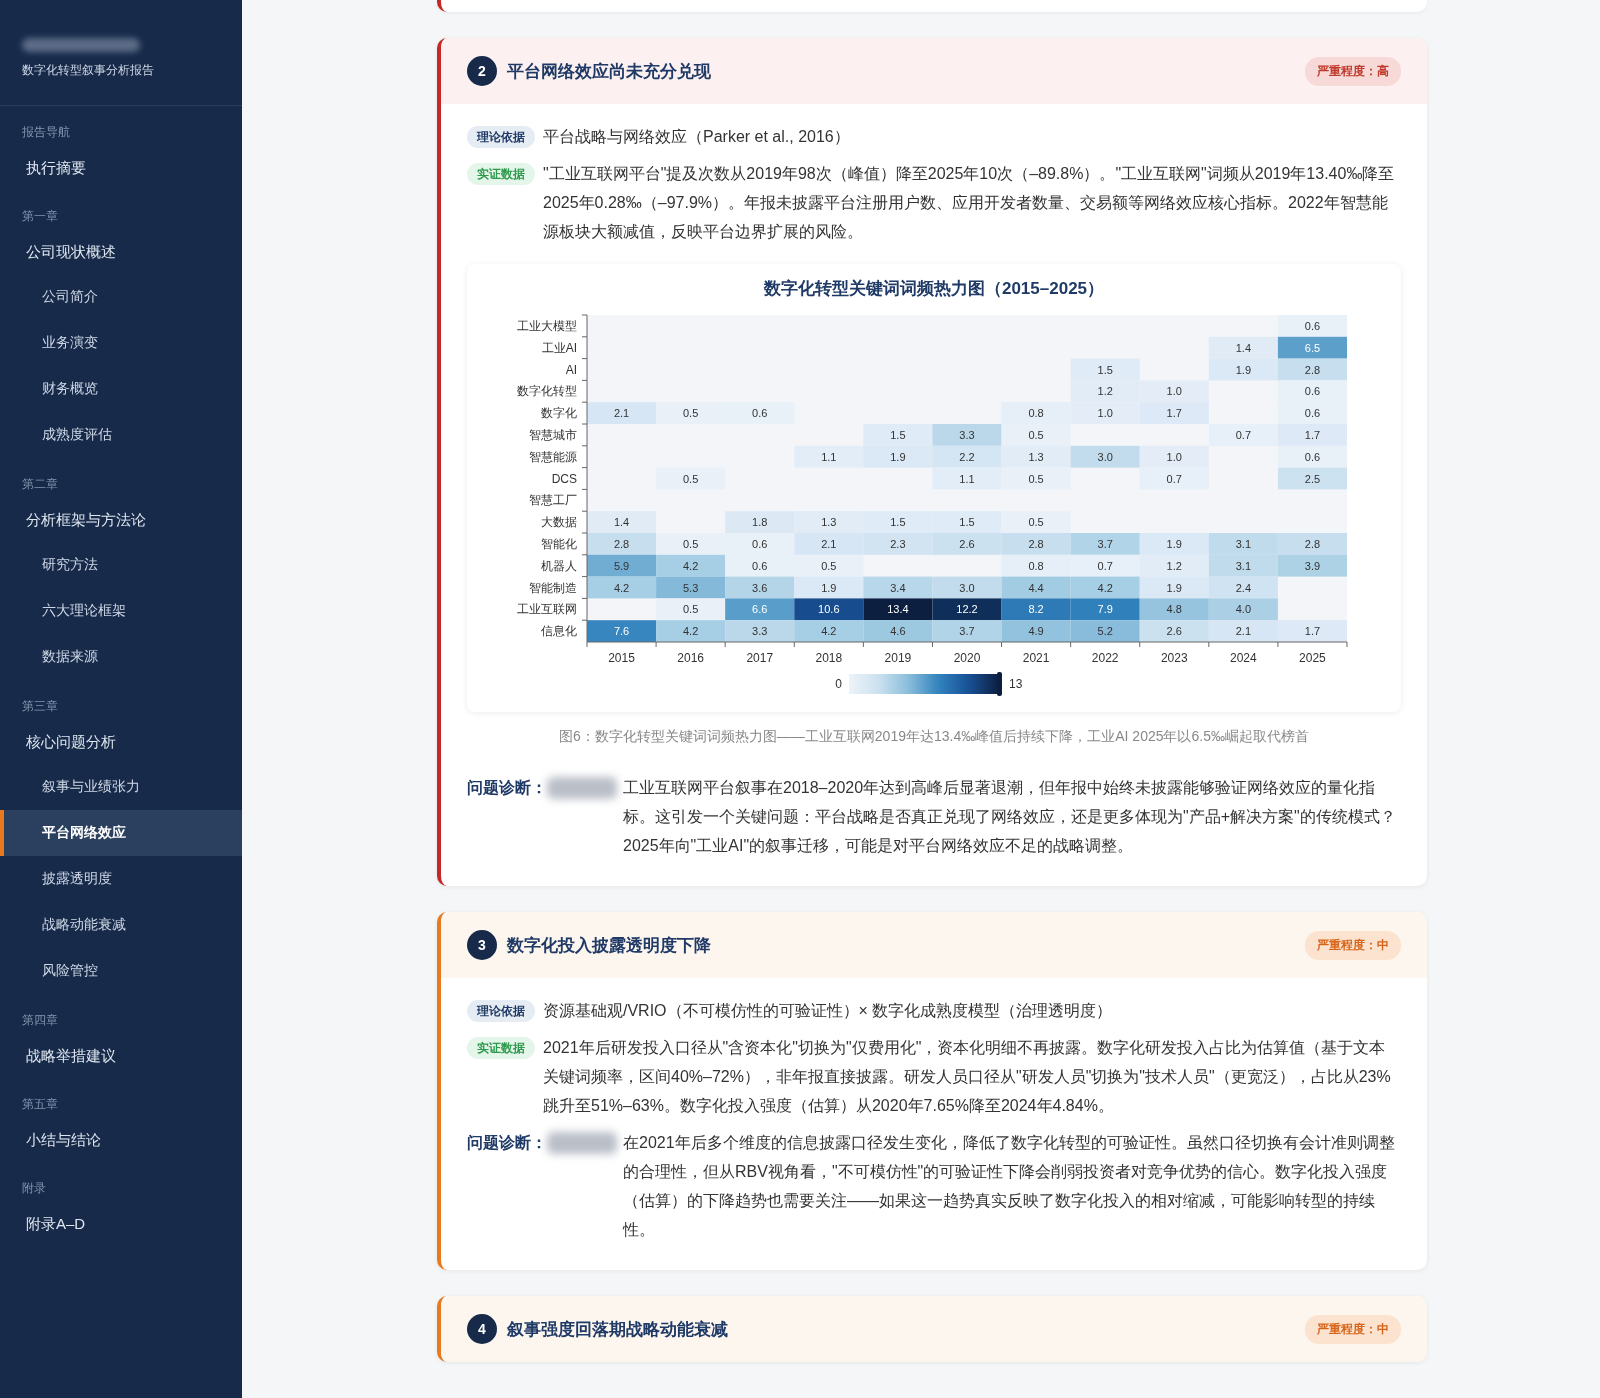  Describe the element at coordinates (691, 587) in the screenshot. I see `cell-value: 5.3` at that location.